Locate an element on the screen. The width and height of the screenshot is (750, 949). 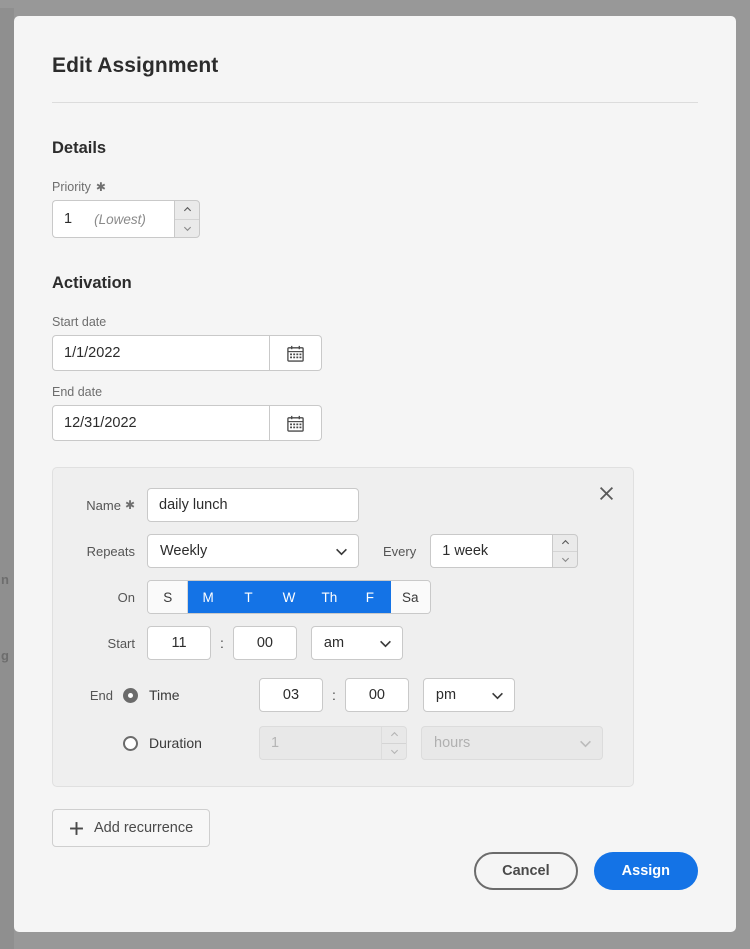
start-date-field: 1/1/2022 is located at coordinates (375, 353).